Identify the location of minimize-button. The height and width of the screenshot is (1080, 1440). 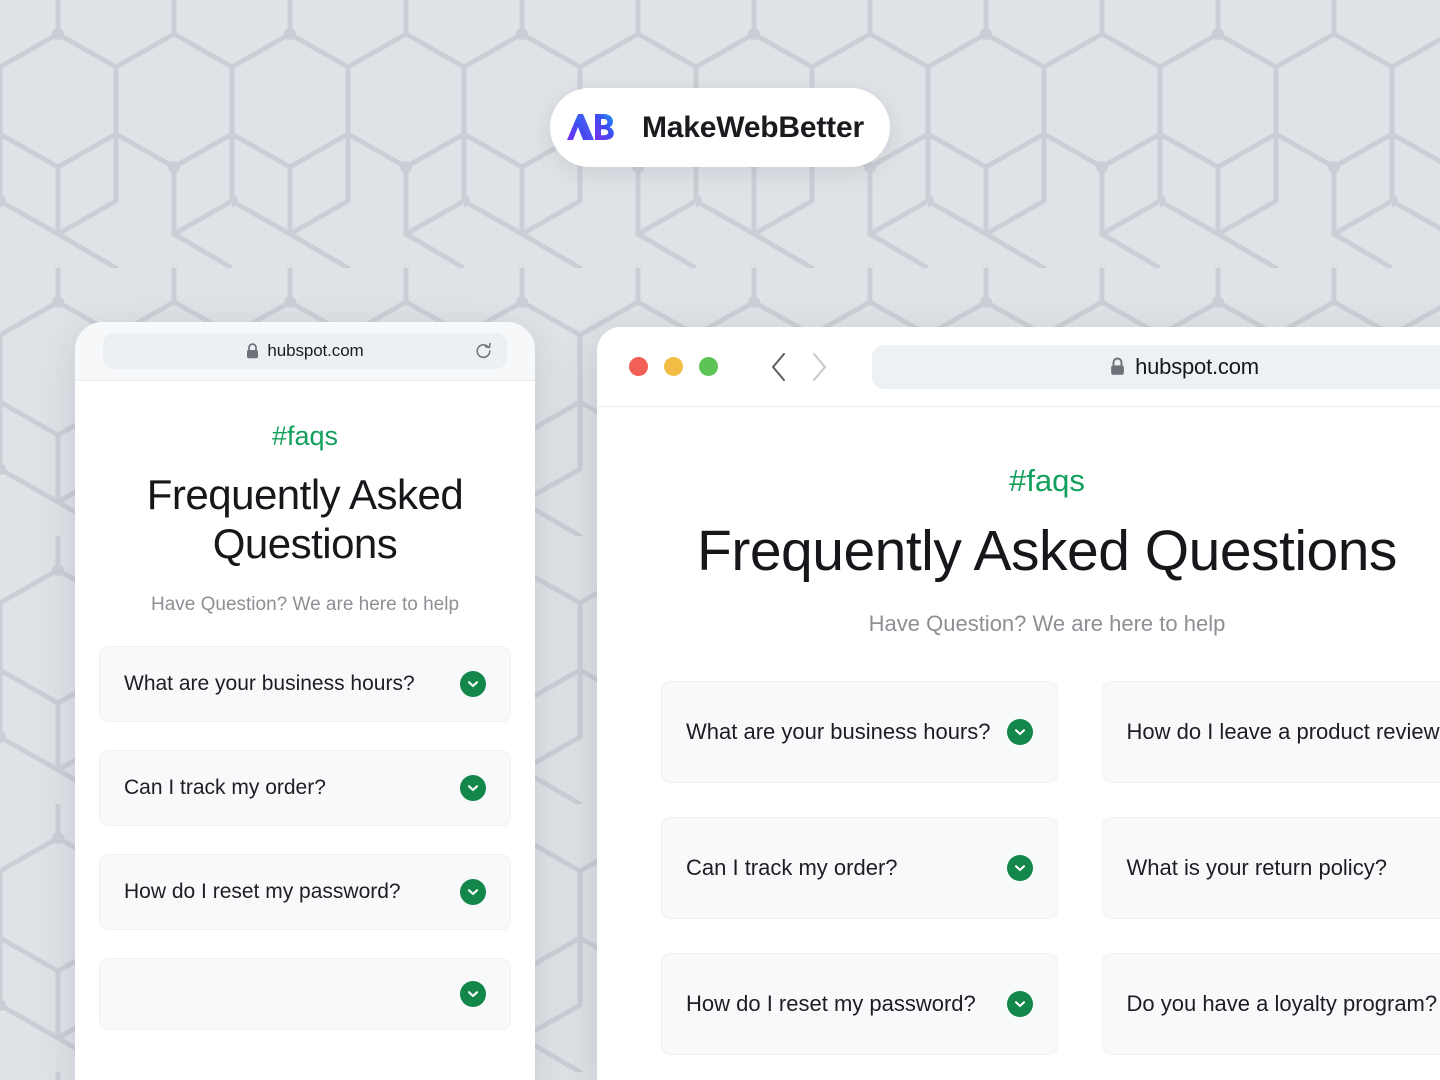
(673, 366).